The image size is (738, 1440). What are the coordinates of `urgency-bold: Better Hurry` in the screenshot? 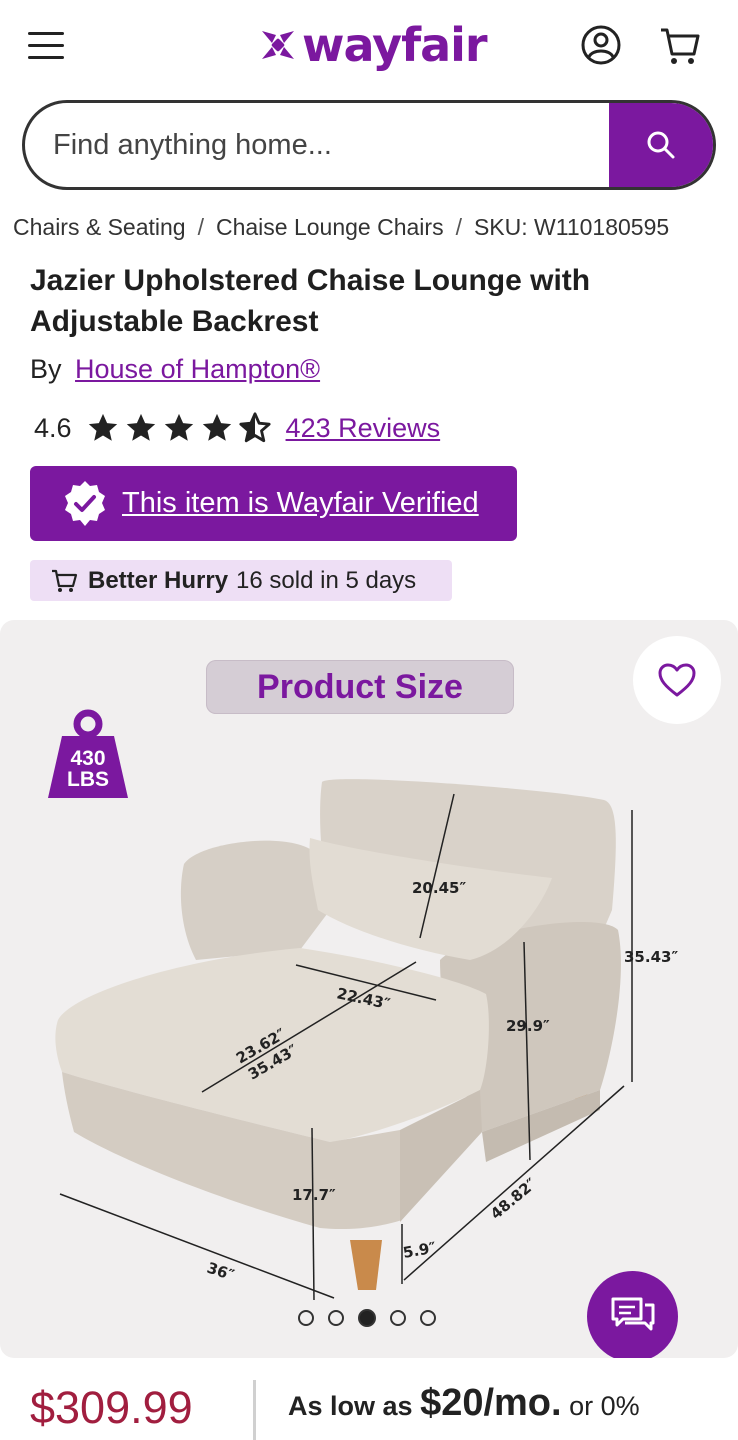 It's located at (158, 580).